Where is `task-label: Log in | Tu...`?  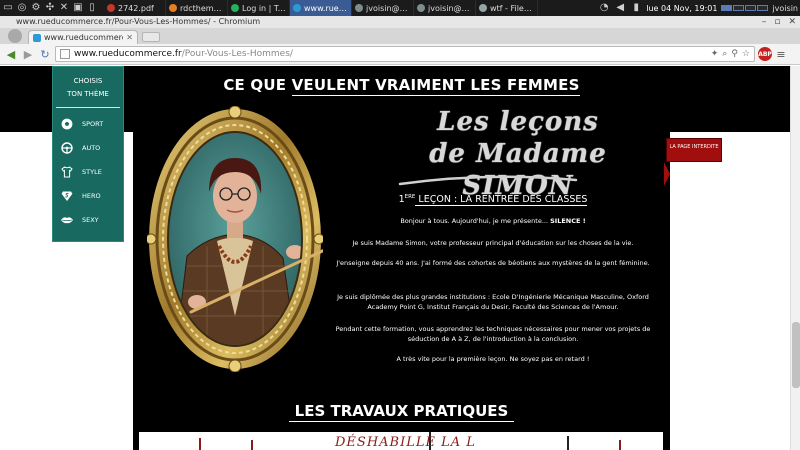 task-label: Log in | Tu... is located at coordinates (264, 8).